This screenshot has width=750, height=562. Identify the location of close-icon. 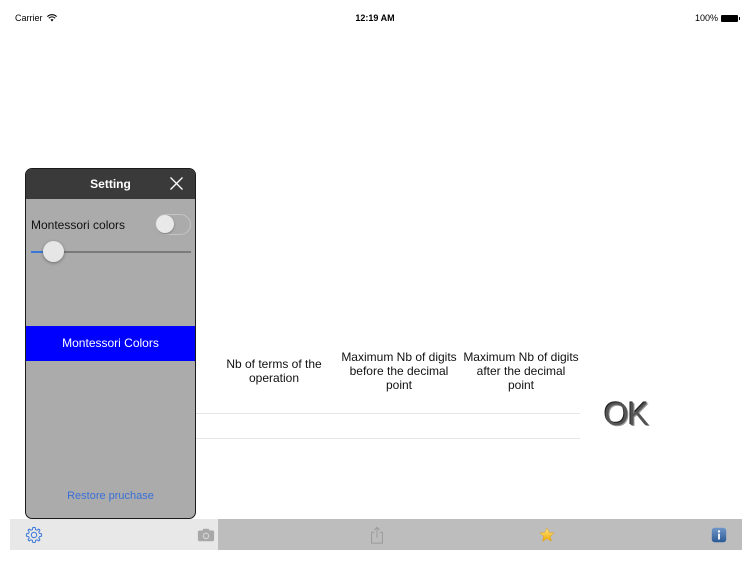
(176, 183).